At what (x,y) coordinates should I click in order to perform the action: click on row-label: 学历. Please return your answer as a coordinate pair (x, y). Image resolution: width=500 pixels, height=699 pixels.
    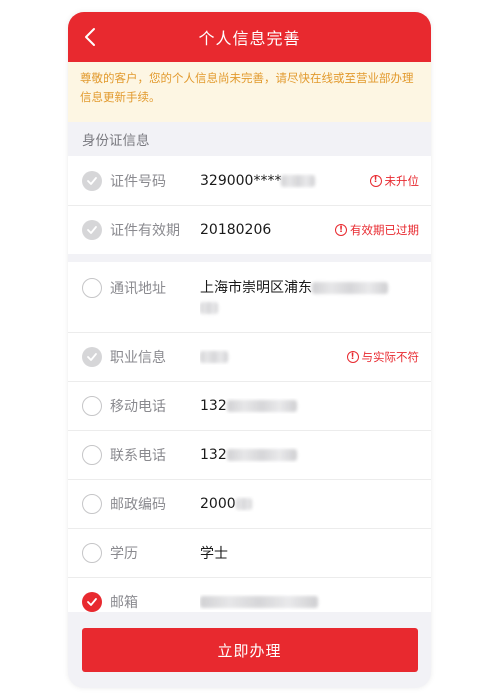
    Looking at the image, I should click on (124, 554).